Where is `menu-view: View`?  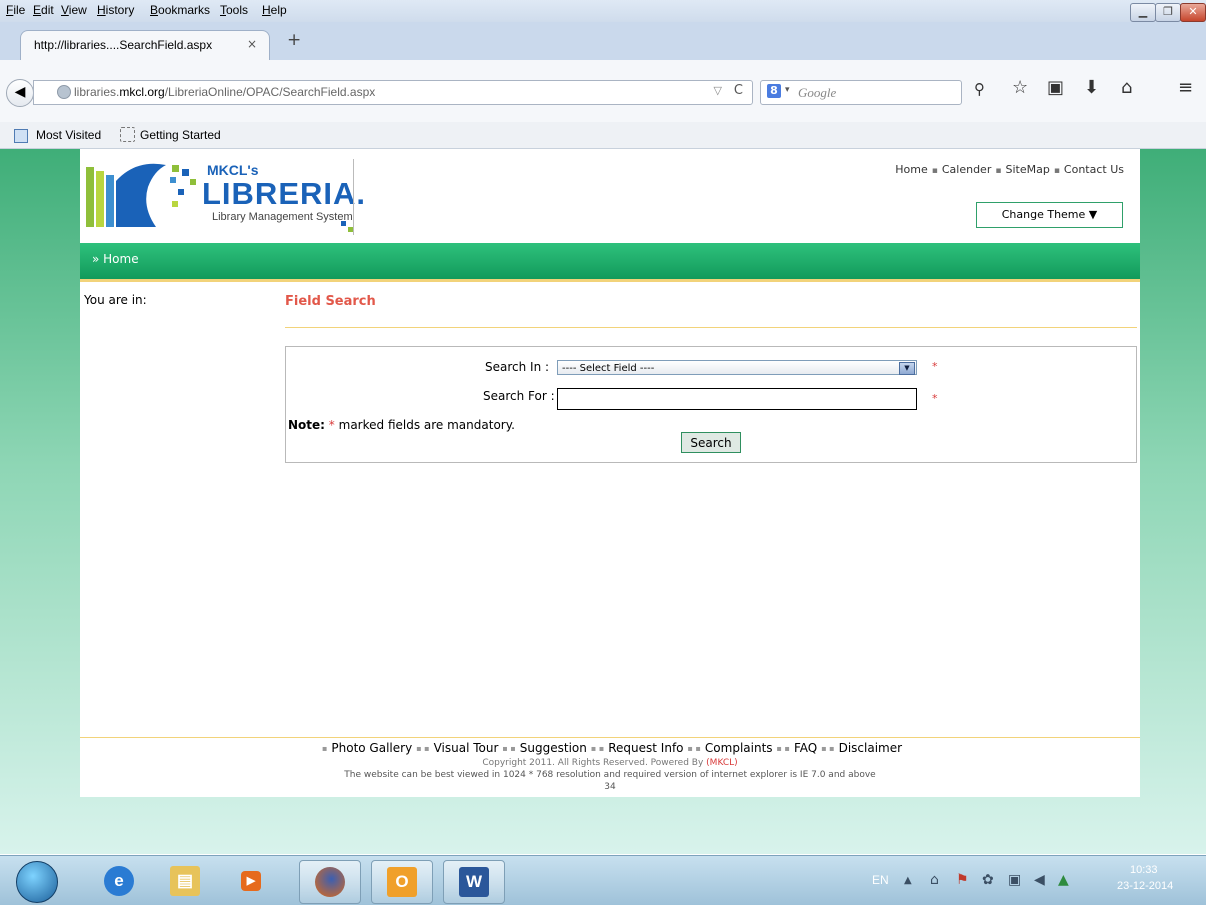
menu-view: View is located at coordinates (74, 10).